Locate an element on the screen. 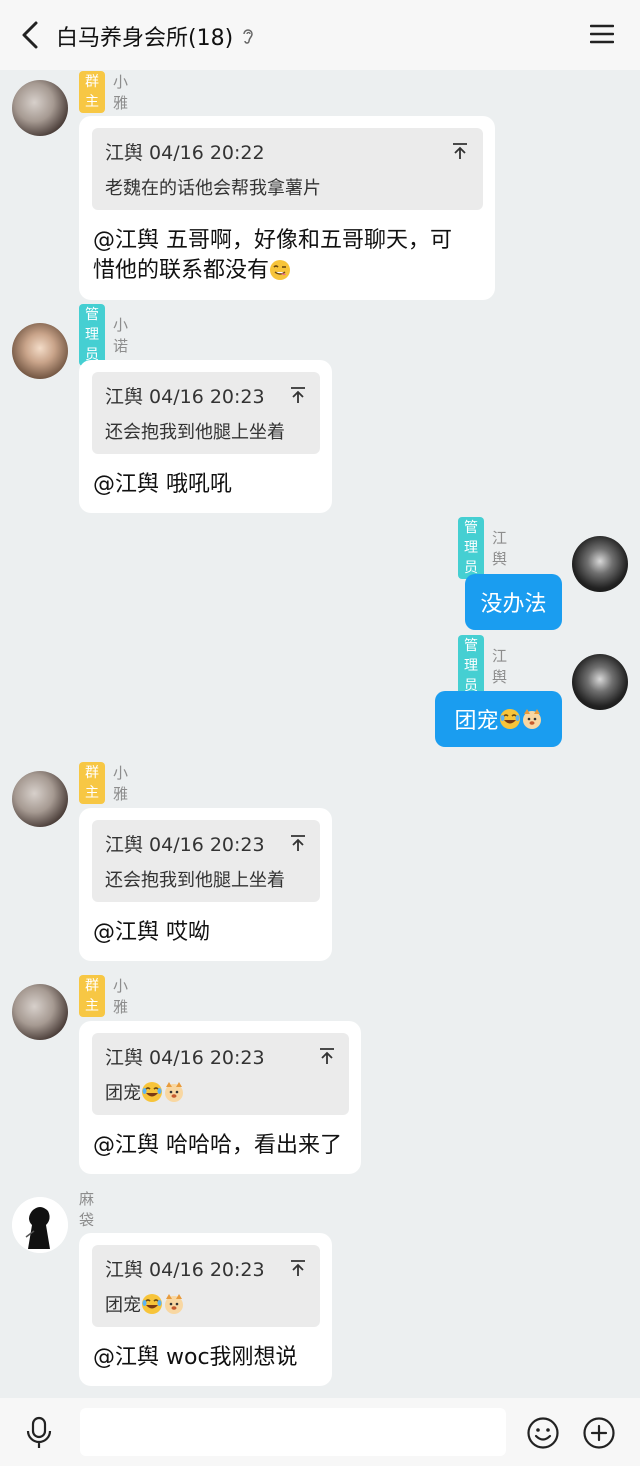 This screenshot has width=640, height=1466. message-bubble: 团宠 is located at coordinates (498, 719).